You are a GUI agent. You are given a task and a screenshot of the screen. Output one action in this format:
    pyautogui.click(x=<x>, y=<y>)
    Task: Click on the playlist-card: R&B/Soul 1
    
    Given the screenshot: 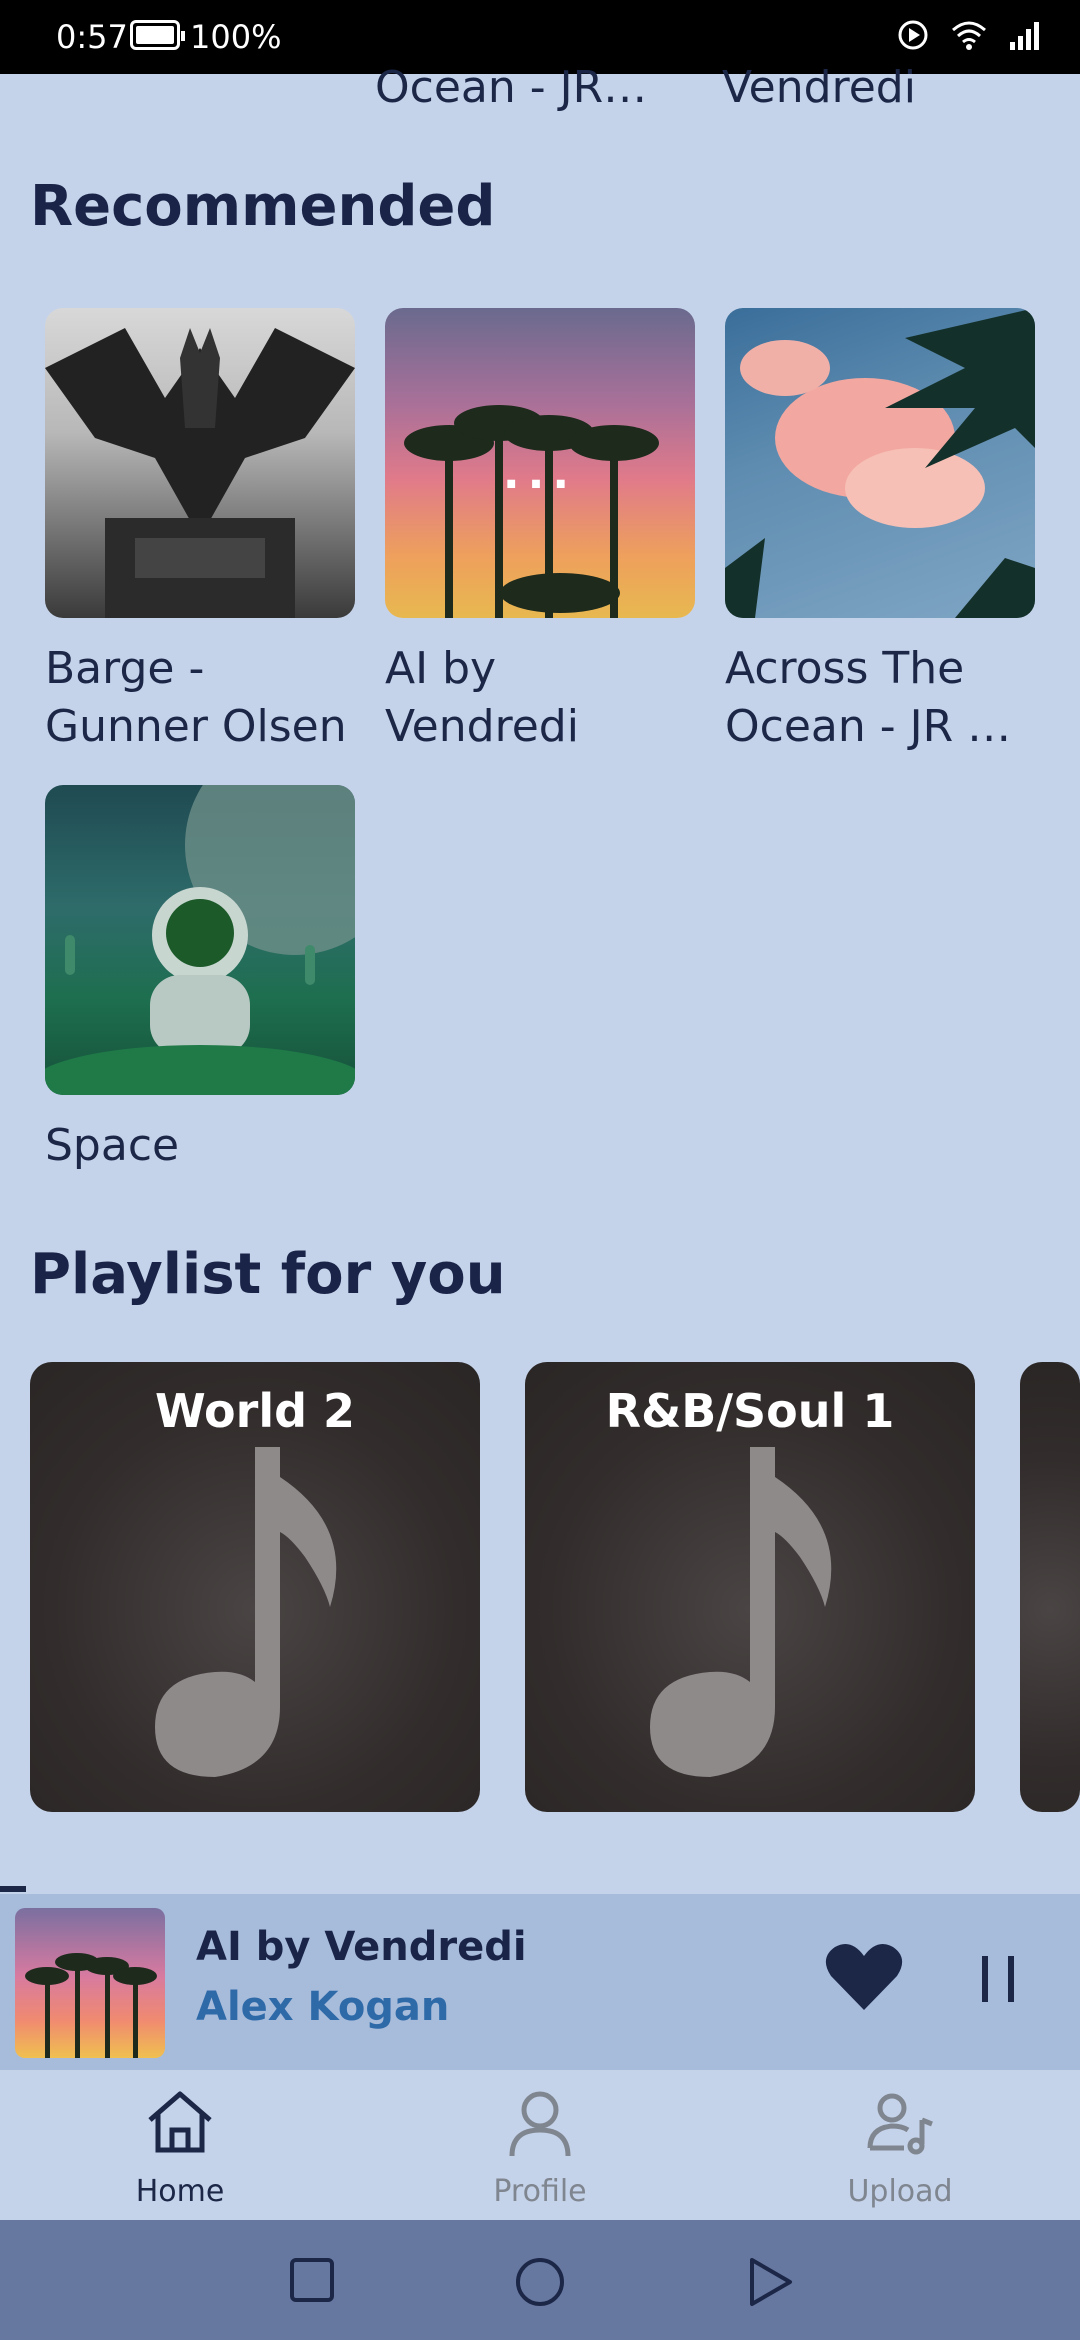 What is the action you would take?
    pyautogui.click(x=750, y=1587)
    